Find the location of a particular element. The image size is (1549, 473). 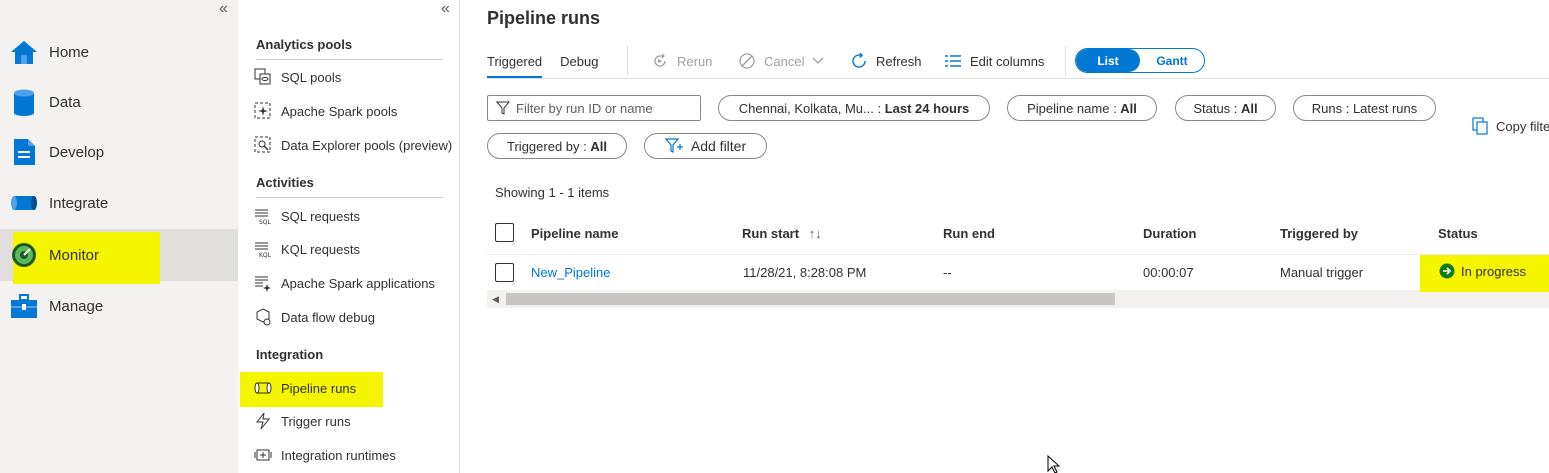

section-title: Integration is located at coordinates (290, 354).